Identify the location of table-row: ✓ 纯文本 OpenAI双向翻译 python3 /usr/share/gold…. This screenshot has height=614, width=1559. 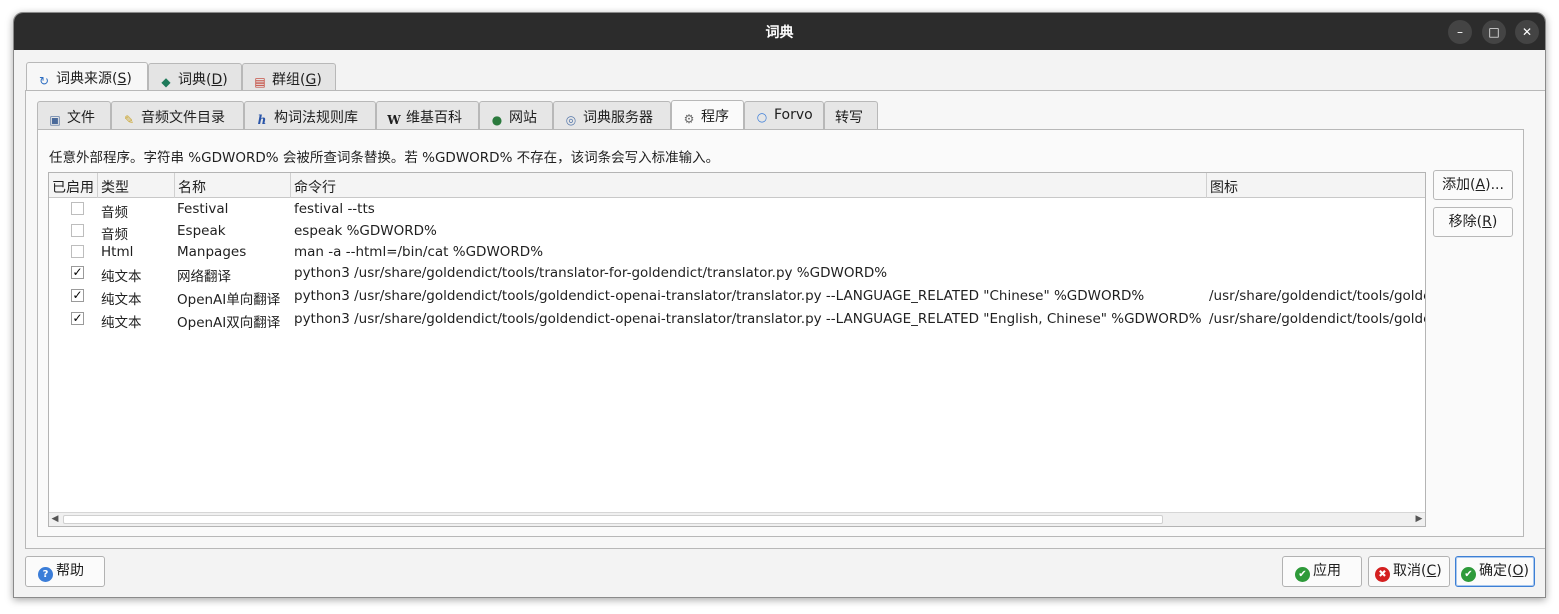
(737, 320).